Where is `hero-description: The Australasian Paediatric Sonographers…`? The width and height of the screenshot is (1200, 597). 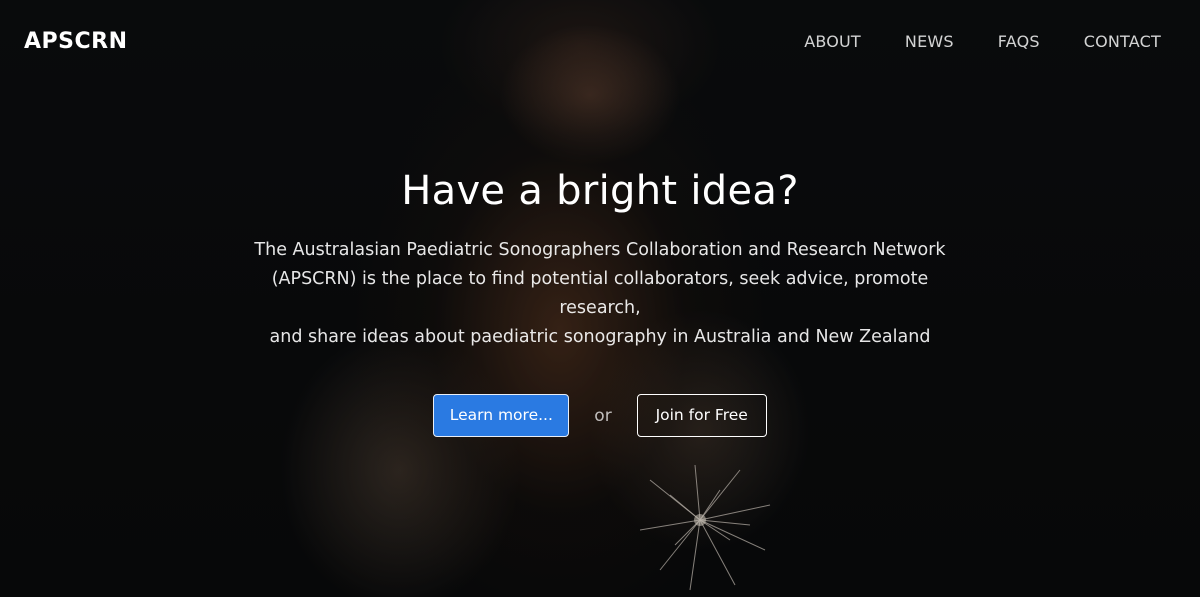 hero-description: The Australasian Paediatric Sonographers… is located at coordinates (600, 294).